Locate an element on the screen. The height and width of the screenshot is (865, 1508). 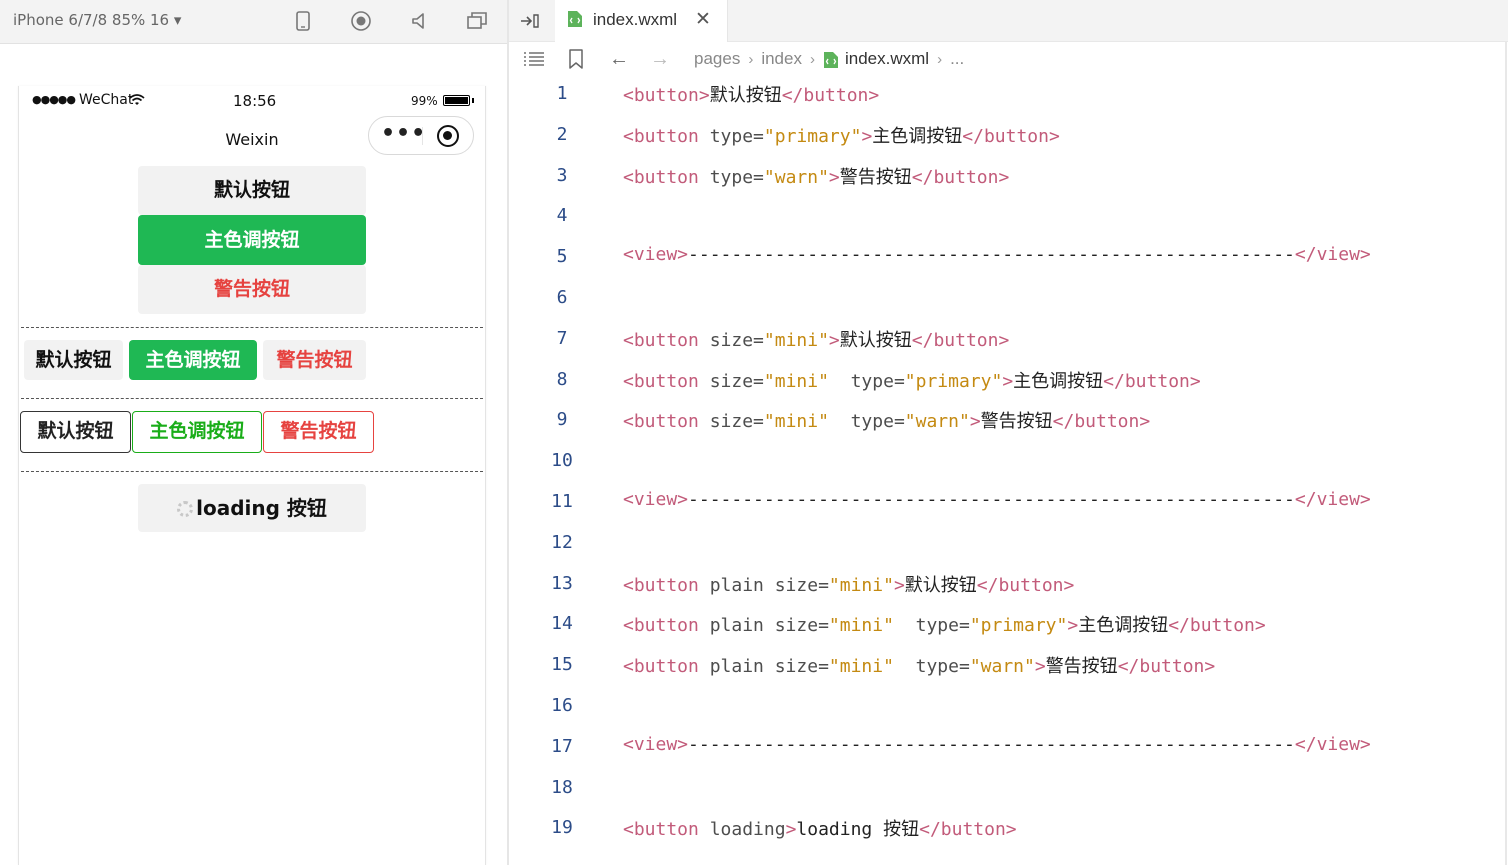
bookmark-icon is located at coordinates (576, 61).